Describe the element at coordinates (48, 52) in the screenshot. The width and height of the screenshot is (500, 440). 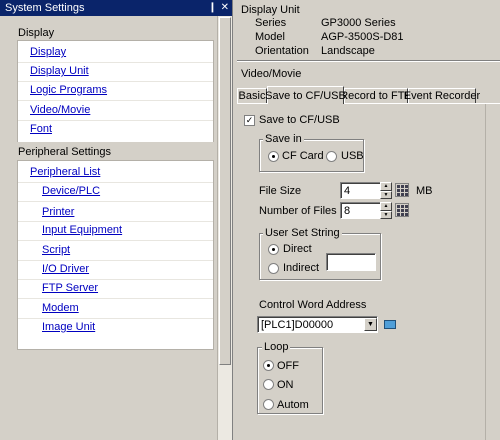
I see `tree-item-display: Display` at that location.